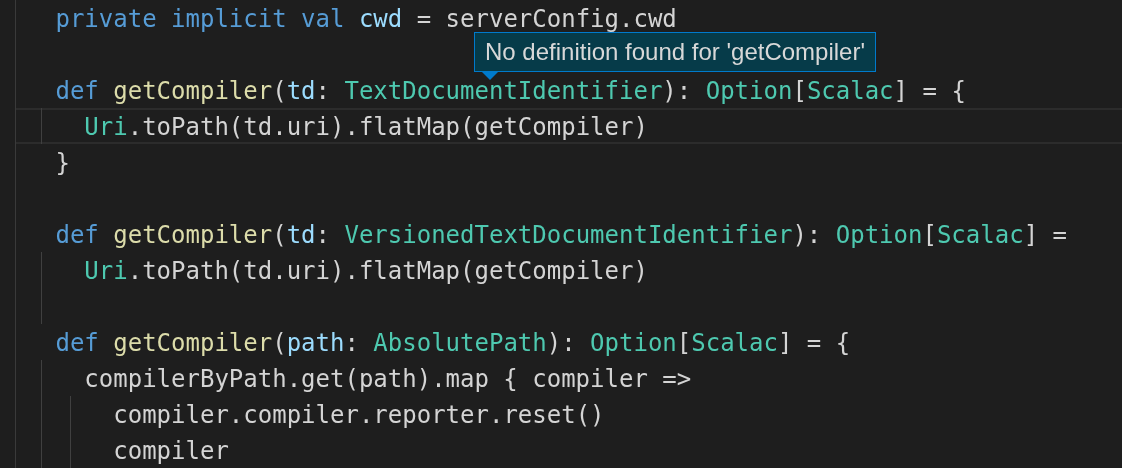  What do you see at coordinates (490, 76) in the screenshot?
I see `tooltip-pointer` at bounding box center [490, 76].